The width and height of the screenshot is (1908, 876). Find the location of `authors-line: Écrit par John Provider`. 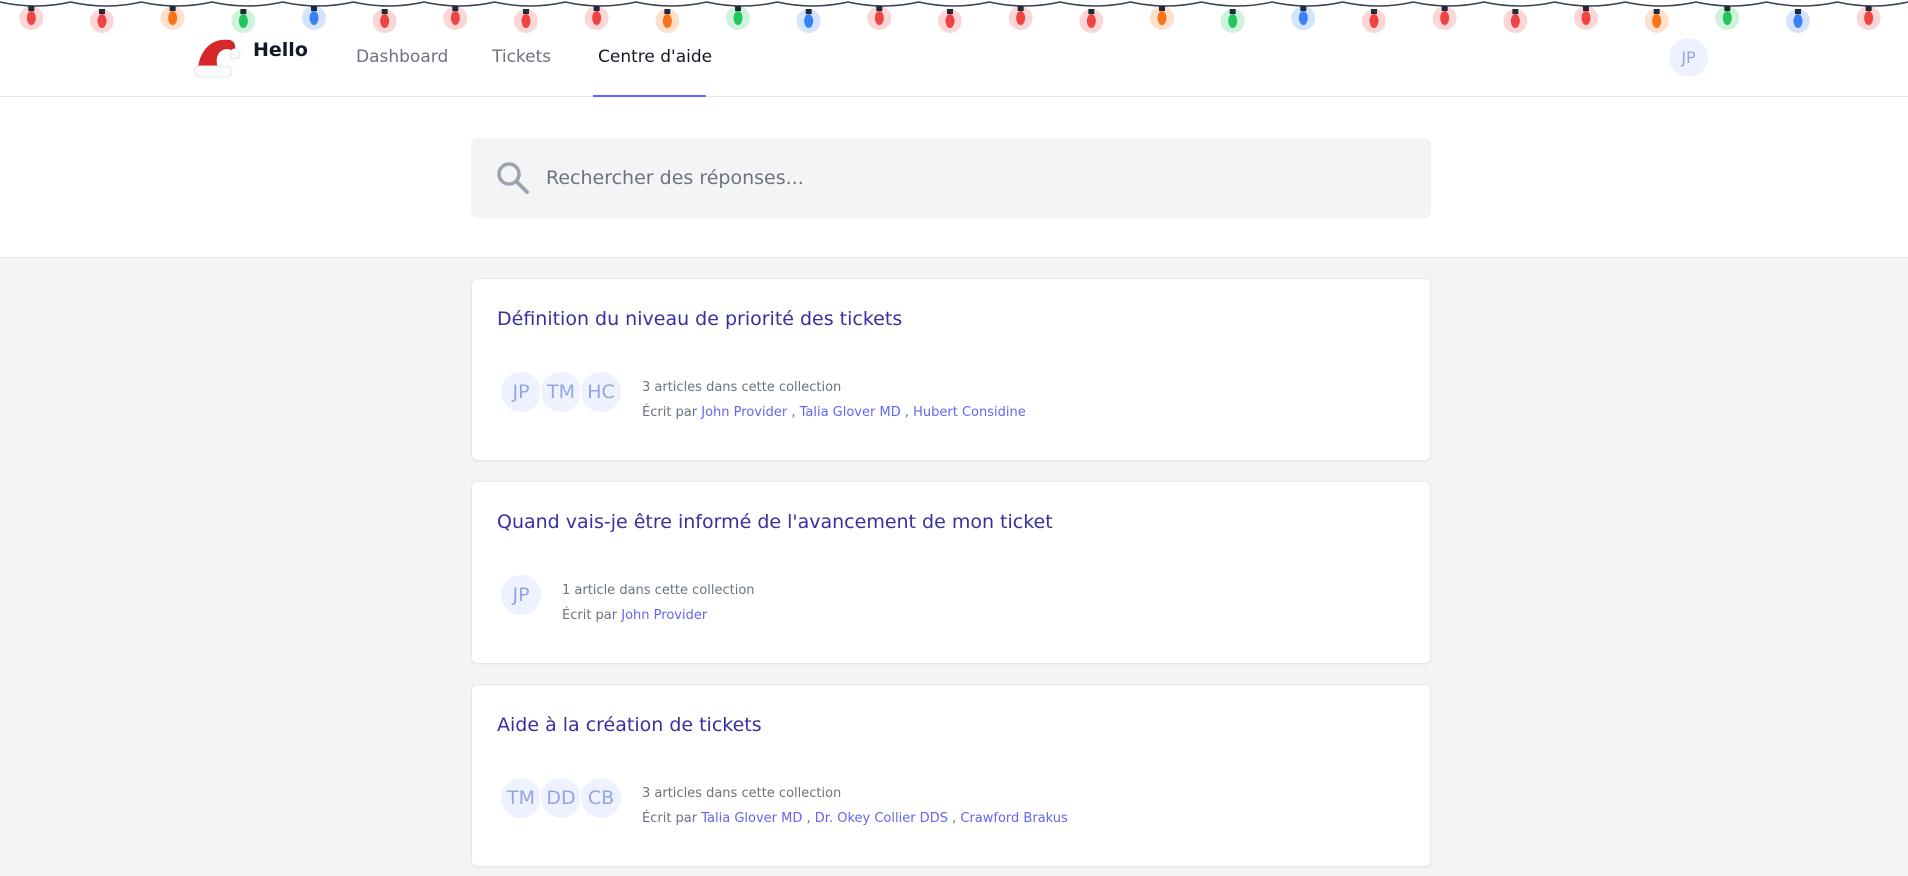

authors-line: Écrit par John Provider is located at coordinates (658, 615).